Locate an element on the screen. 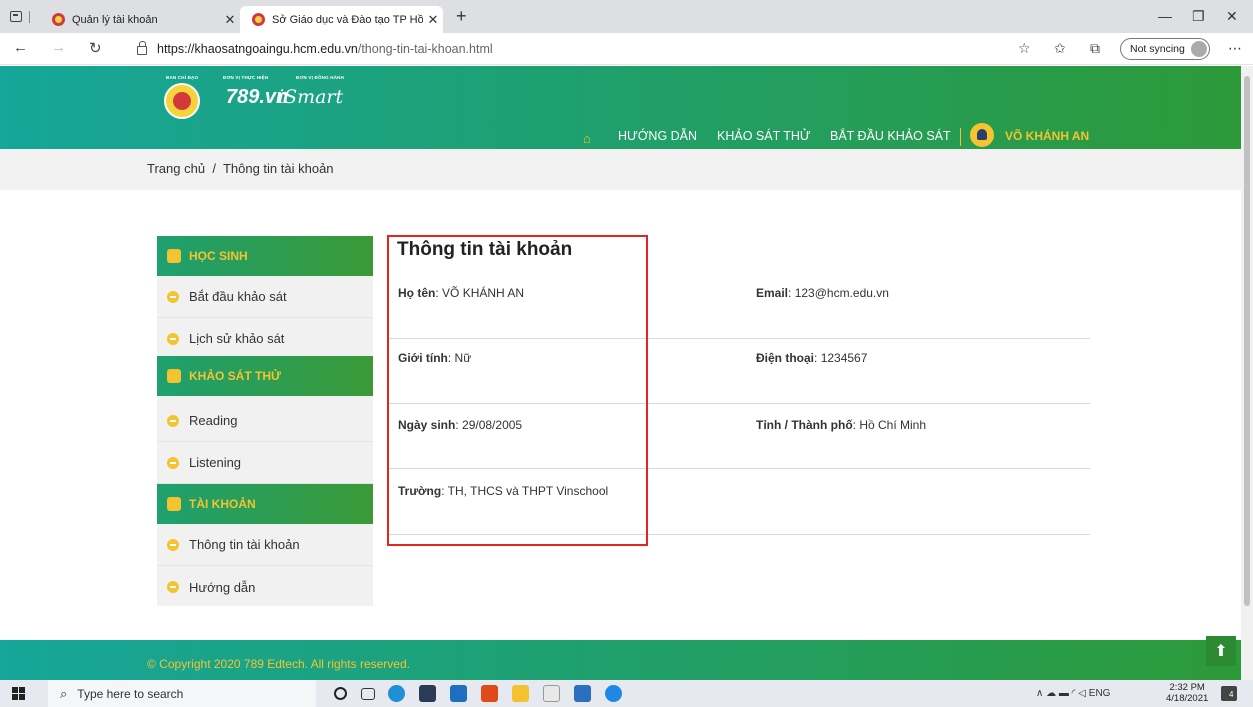 This screenshot has width=1253, height=707. favorites-icon: ✩ is located at coordinates (1060, 48).